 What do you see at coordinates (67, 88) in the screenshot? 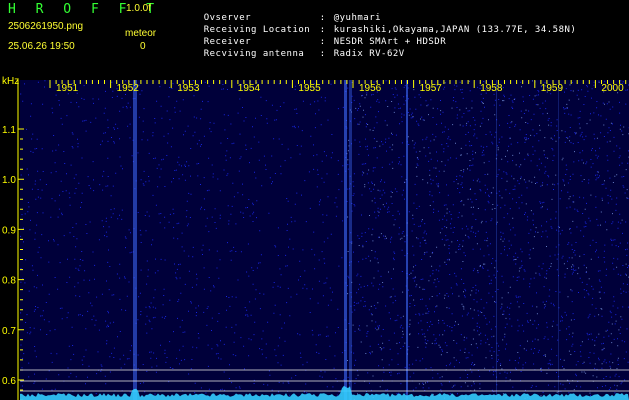
I see `time-tick-label: 1951` at bounding box center [67, 88].